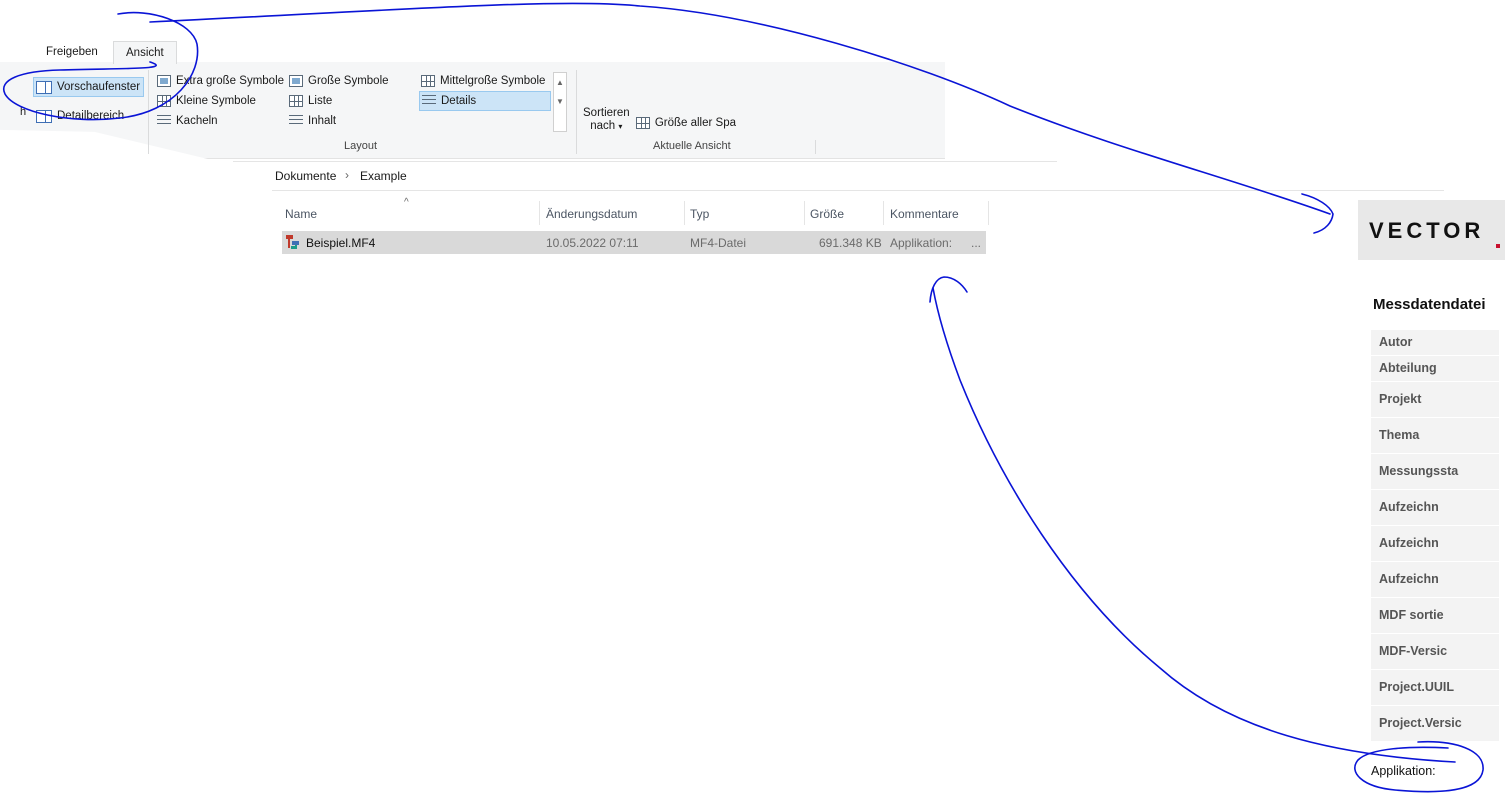 This screenshot has height=807, width=1505. What do you see at coordinates (145, 52) in the screenshot?
I see `tab-ansicht: Ansicht` at bounding box center [145, 52].